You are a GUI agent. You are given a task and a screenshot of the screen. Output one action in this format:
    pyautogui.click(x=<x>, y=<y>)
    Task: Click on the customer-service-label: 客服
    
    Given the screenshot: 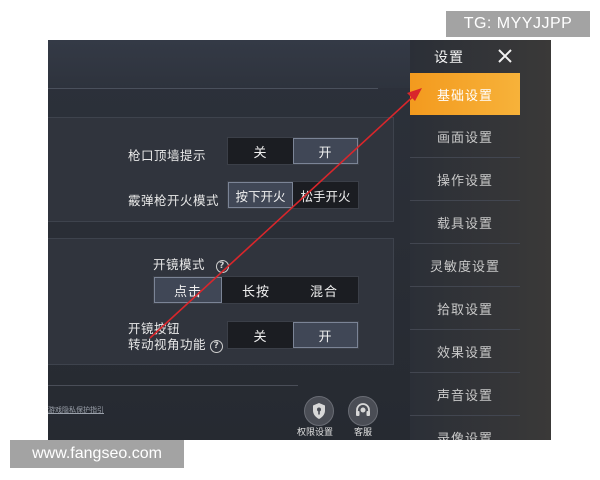 What is the action you would take?
    pyautogui.click(x=363, y=433)
    